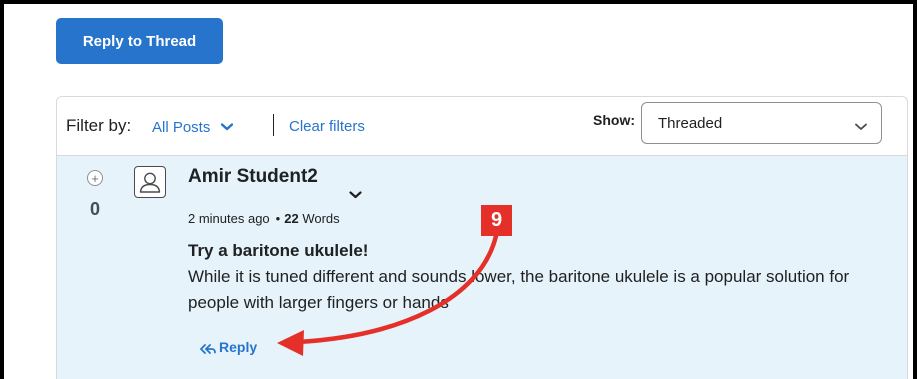  Describe the element at coordinates (273, 125) in the screenshot. I see `filter-separator` at that location.